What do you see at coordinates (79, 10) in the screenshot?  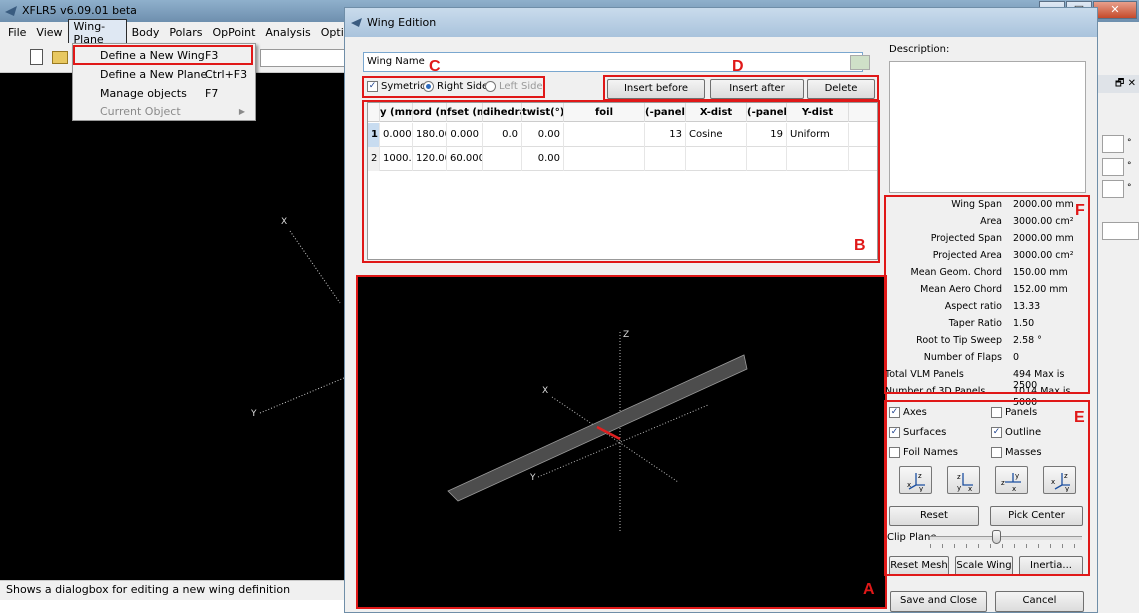 I see `main-window-title: XFLR5 v6.09.01 beta` at bounding box center [79, 10].